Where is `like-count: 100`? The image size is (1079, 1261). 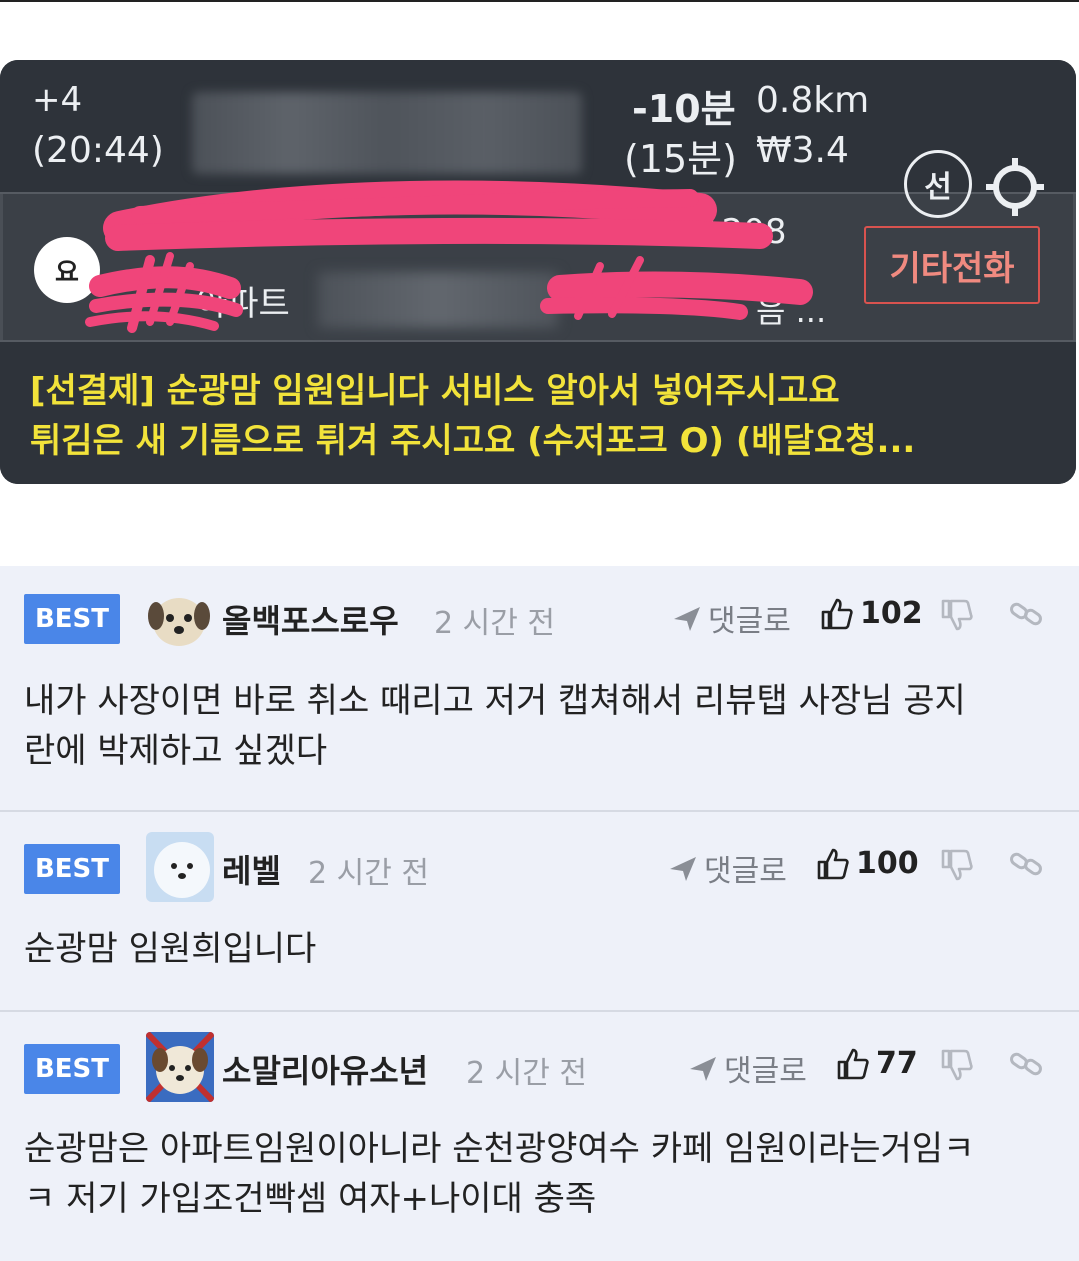 like-count: 100 is located at coordinates (887, 863).